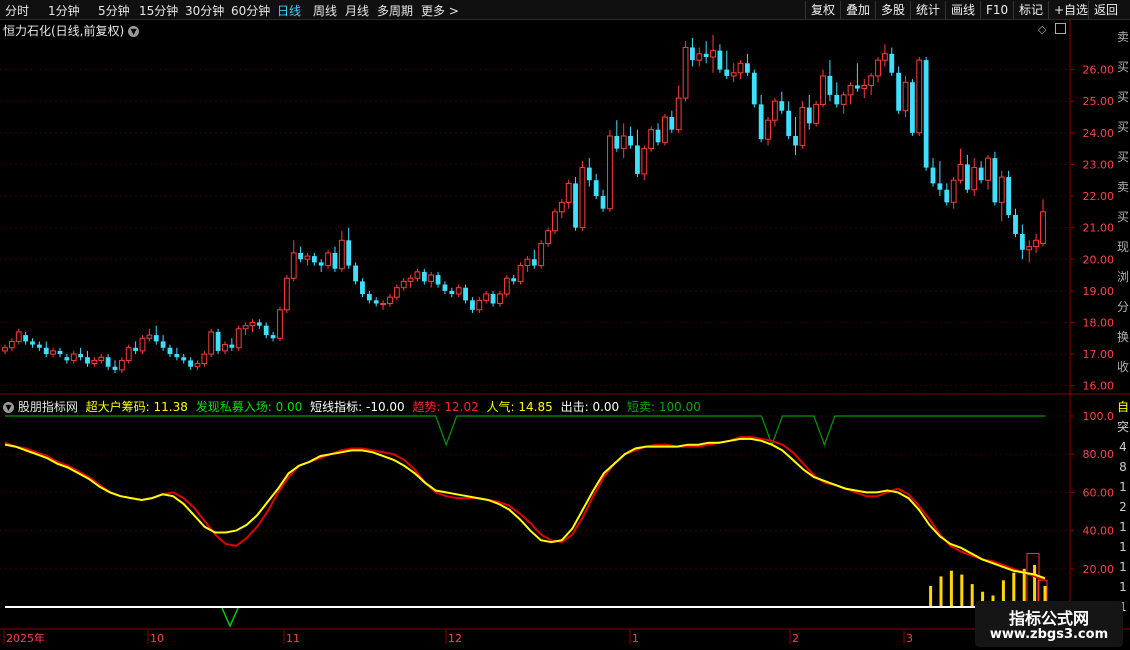  Describe the element at coordinates (1122, 407) in the screenshot. I see `right-edge-glyph: 自` at that location.